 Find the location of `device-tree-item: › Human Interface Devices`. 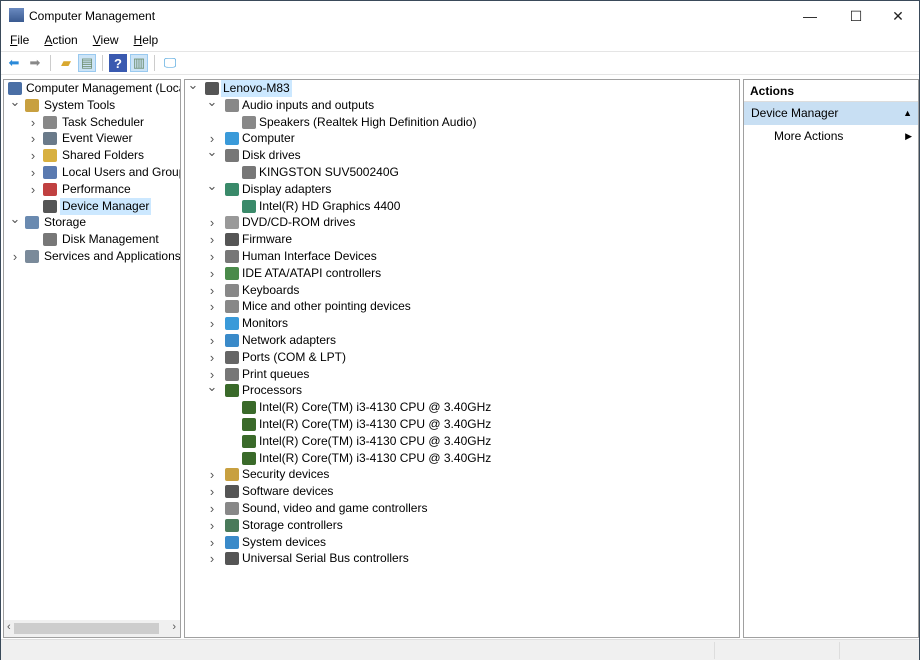

device-tree-item: › Human Interface Devices is located at coordinates (462, 256).